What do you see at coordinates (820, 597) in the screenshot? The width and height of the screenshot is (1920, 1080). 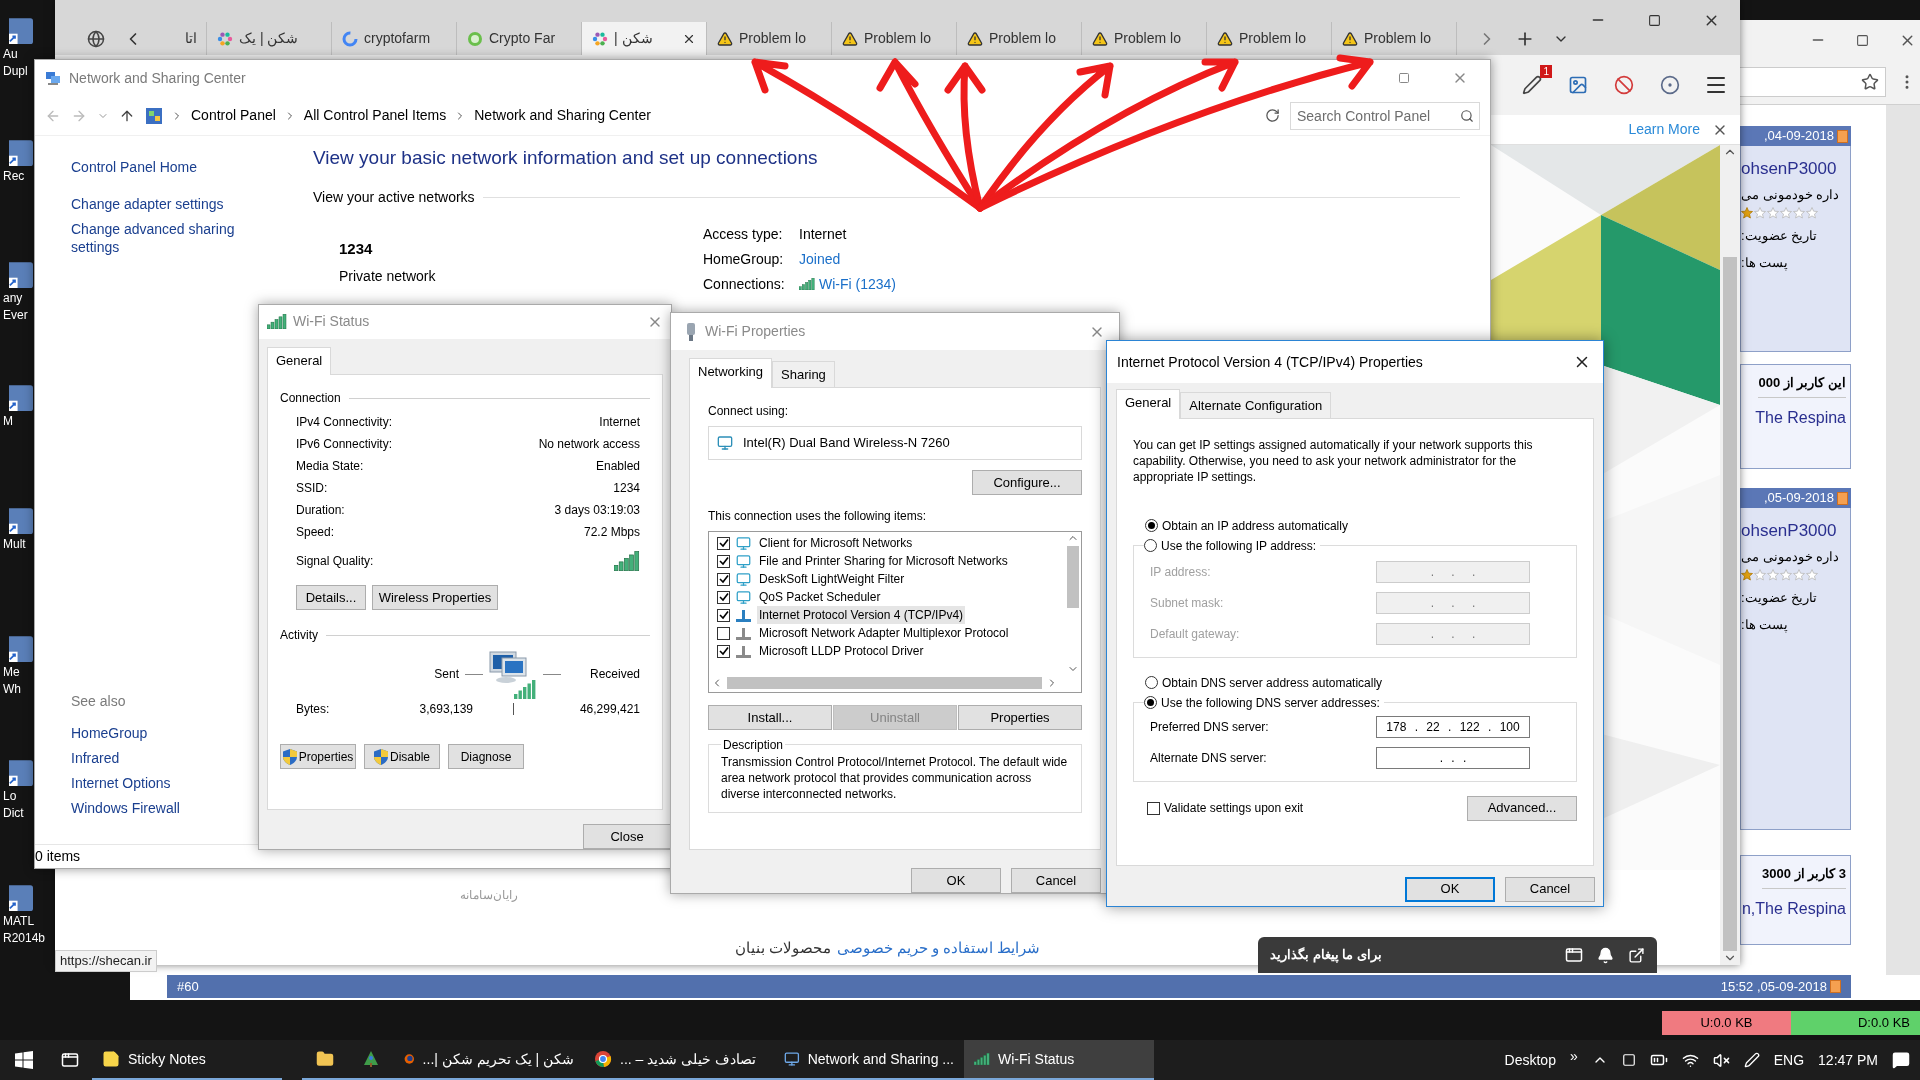 I see `list-item: QoS Packet Scheduler` at bounding box center [820, 597].